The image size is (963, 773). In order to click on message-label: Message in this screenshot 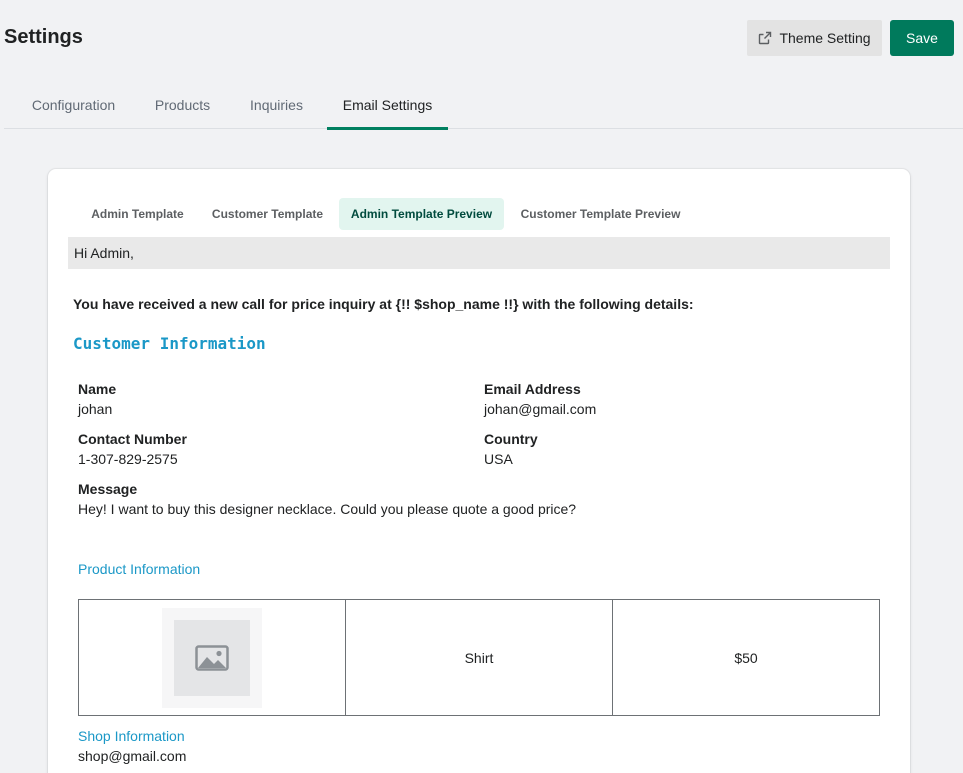, I will do `click(108, 489)`.